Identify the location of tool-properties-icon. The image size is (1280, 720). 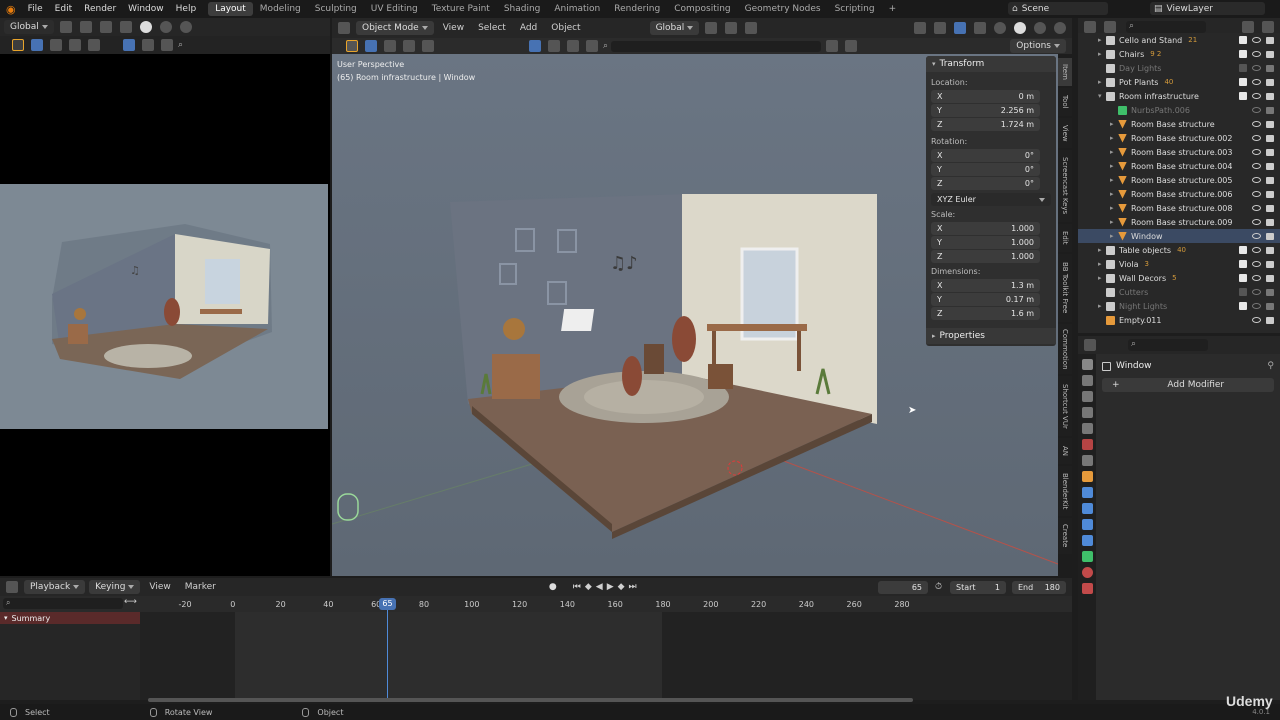
(1087, 364).